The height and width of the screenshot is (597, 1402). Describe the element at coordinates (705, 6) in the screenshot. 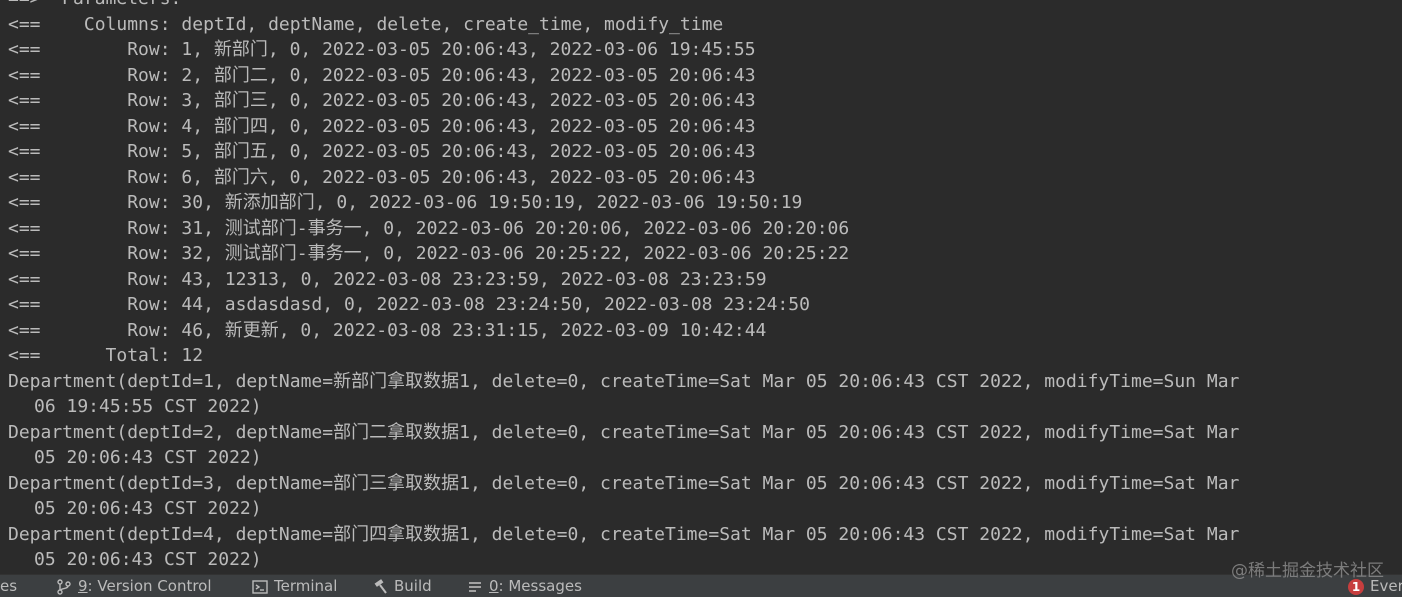

I see `console-line: ==> Parameters:` at that location.